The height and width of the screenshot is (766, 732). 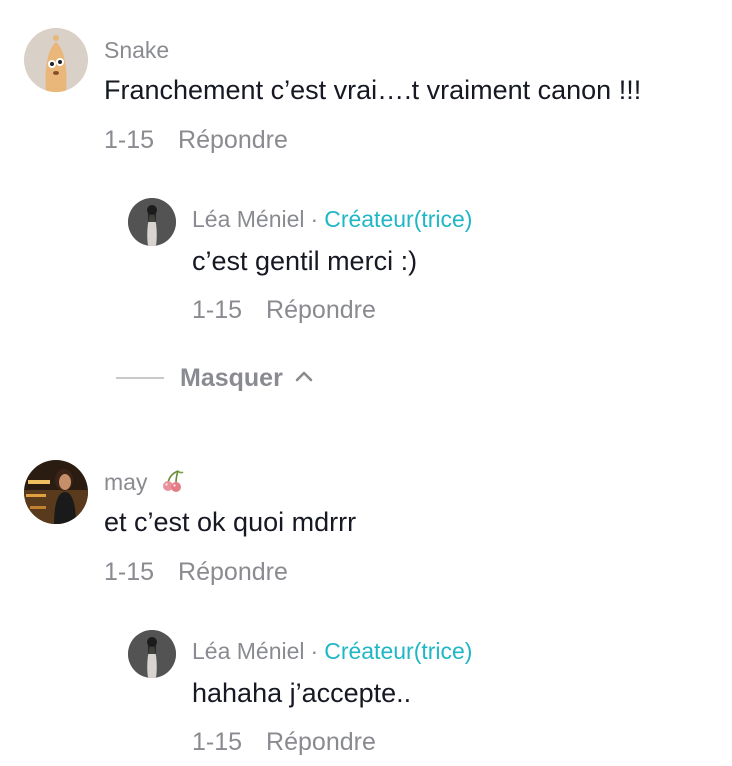 I want to click on may-avatar-icon, so click(x=56, y=492).